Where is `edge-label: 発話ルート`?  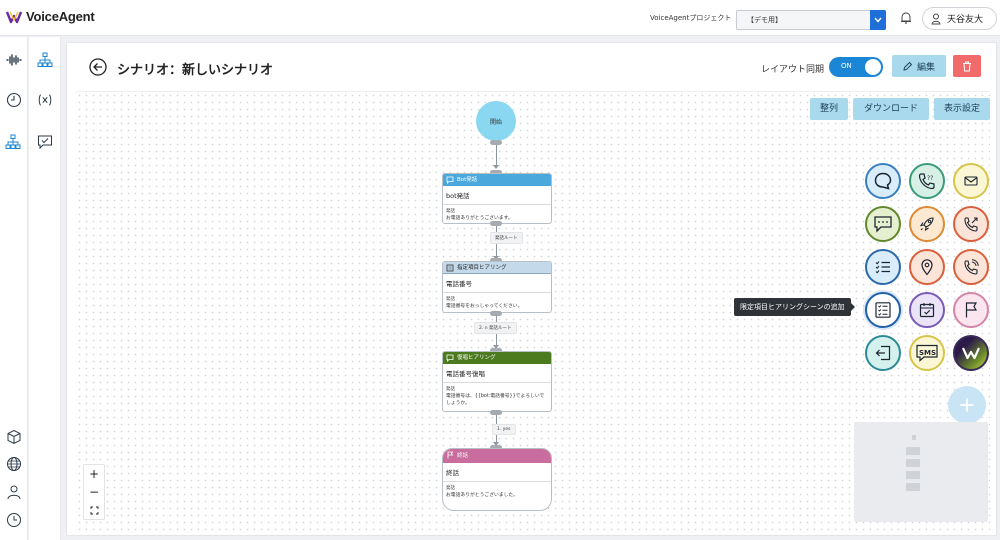
edge-label: 発話ルート is located at coordinates (506, 238).